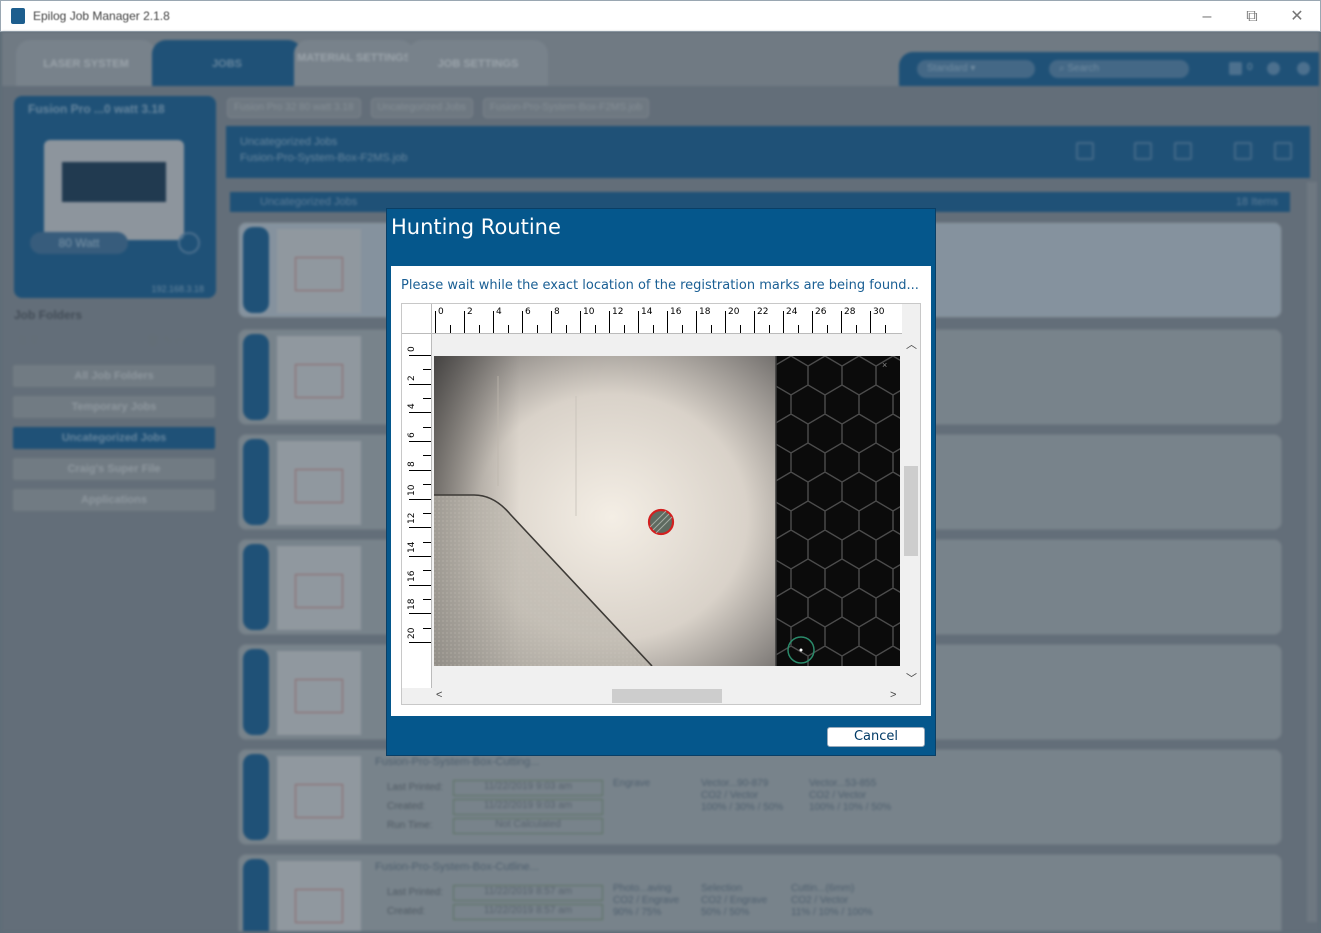 This screenshot has height=933, width=1321. Describe the element at coordinates (412, 604) in the screenshot. I see `ruler-y-label: 18` at that location.